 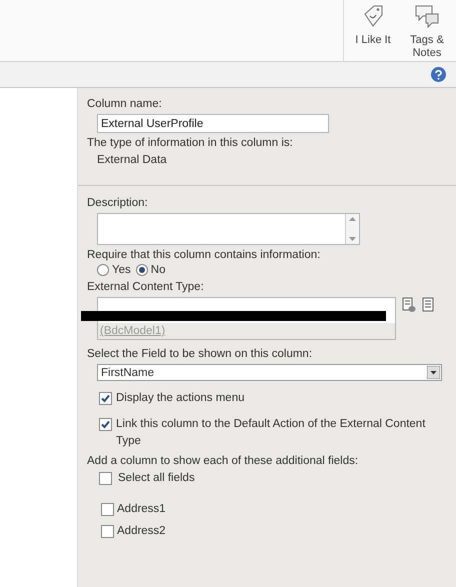 What do you see at coordinates (156, 478) in the screenshot?
I see `checkbox-label: Select all fields` at bounding box center [156, 478].